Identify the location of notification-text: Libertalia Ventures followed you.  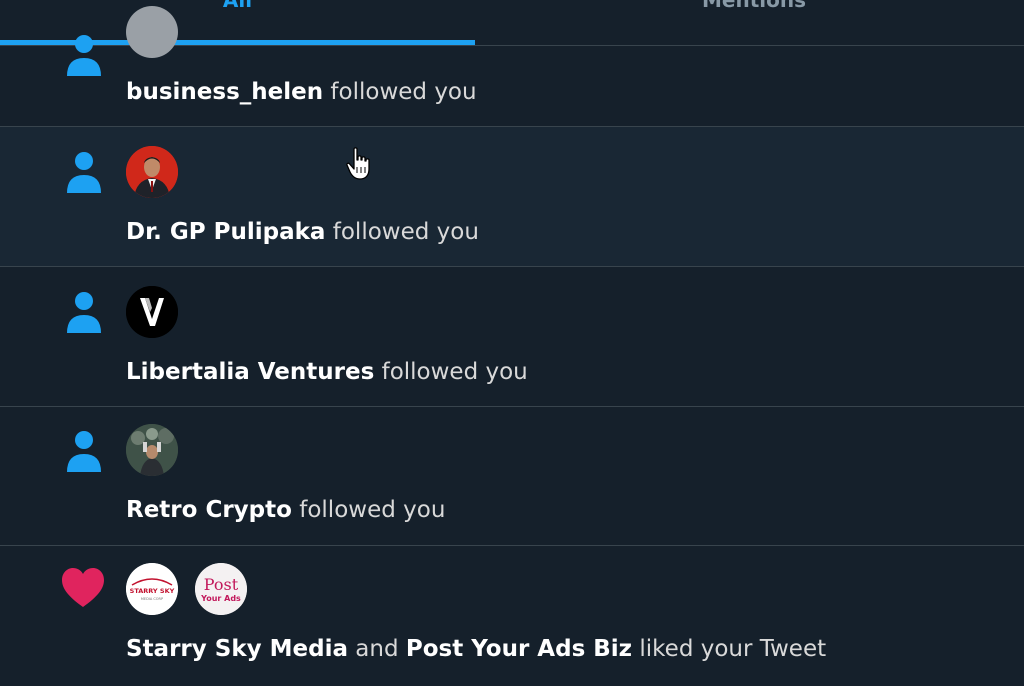
(327, 372).